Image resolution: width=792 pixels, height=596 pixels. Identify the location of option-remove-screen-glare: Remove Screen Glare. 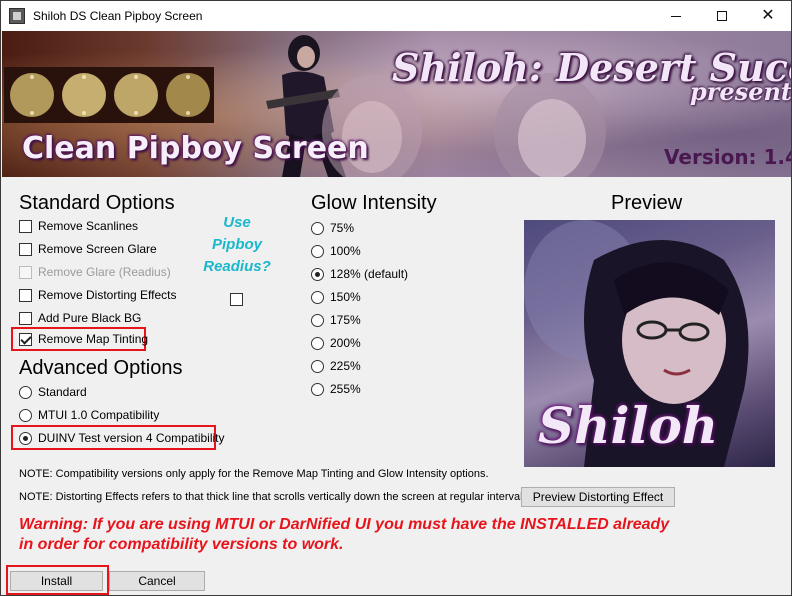
(88, 249).